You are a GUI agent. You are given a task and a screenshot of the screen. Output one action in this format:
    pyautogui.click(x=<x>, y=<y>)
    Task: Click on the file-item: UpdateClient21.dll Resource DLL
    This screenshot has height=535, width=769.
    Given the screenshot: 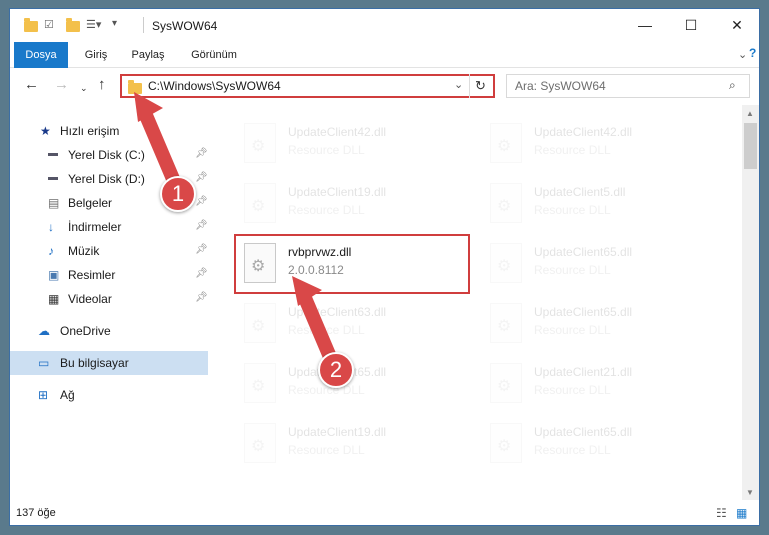 What is the action you would take?
    pyautogui.click(x=605, y=383)
    